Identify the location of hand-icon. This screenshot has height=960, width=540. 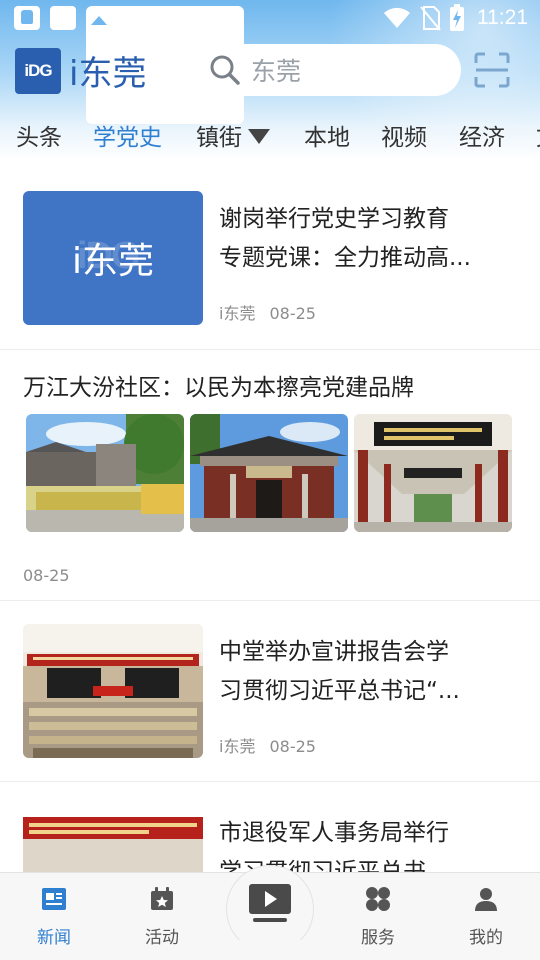
(27, 18).